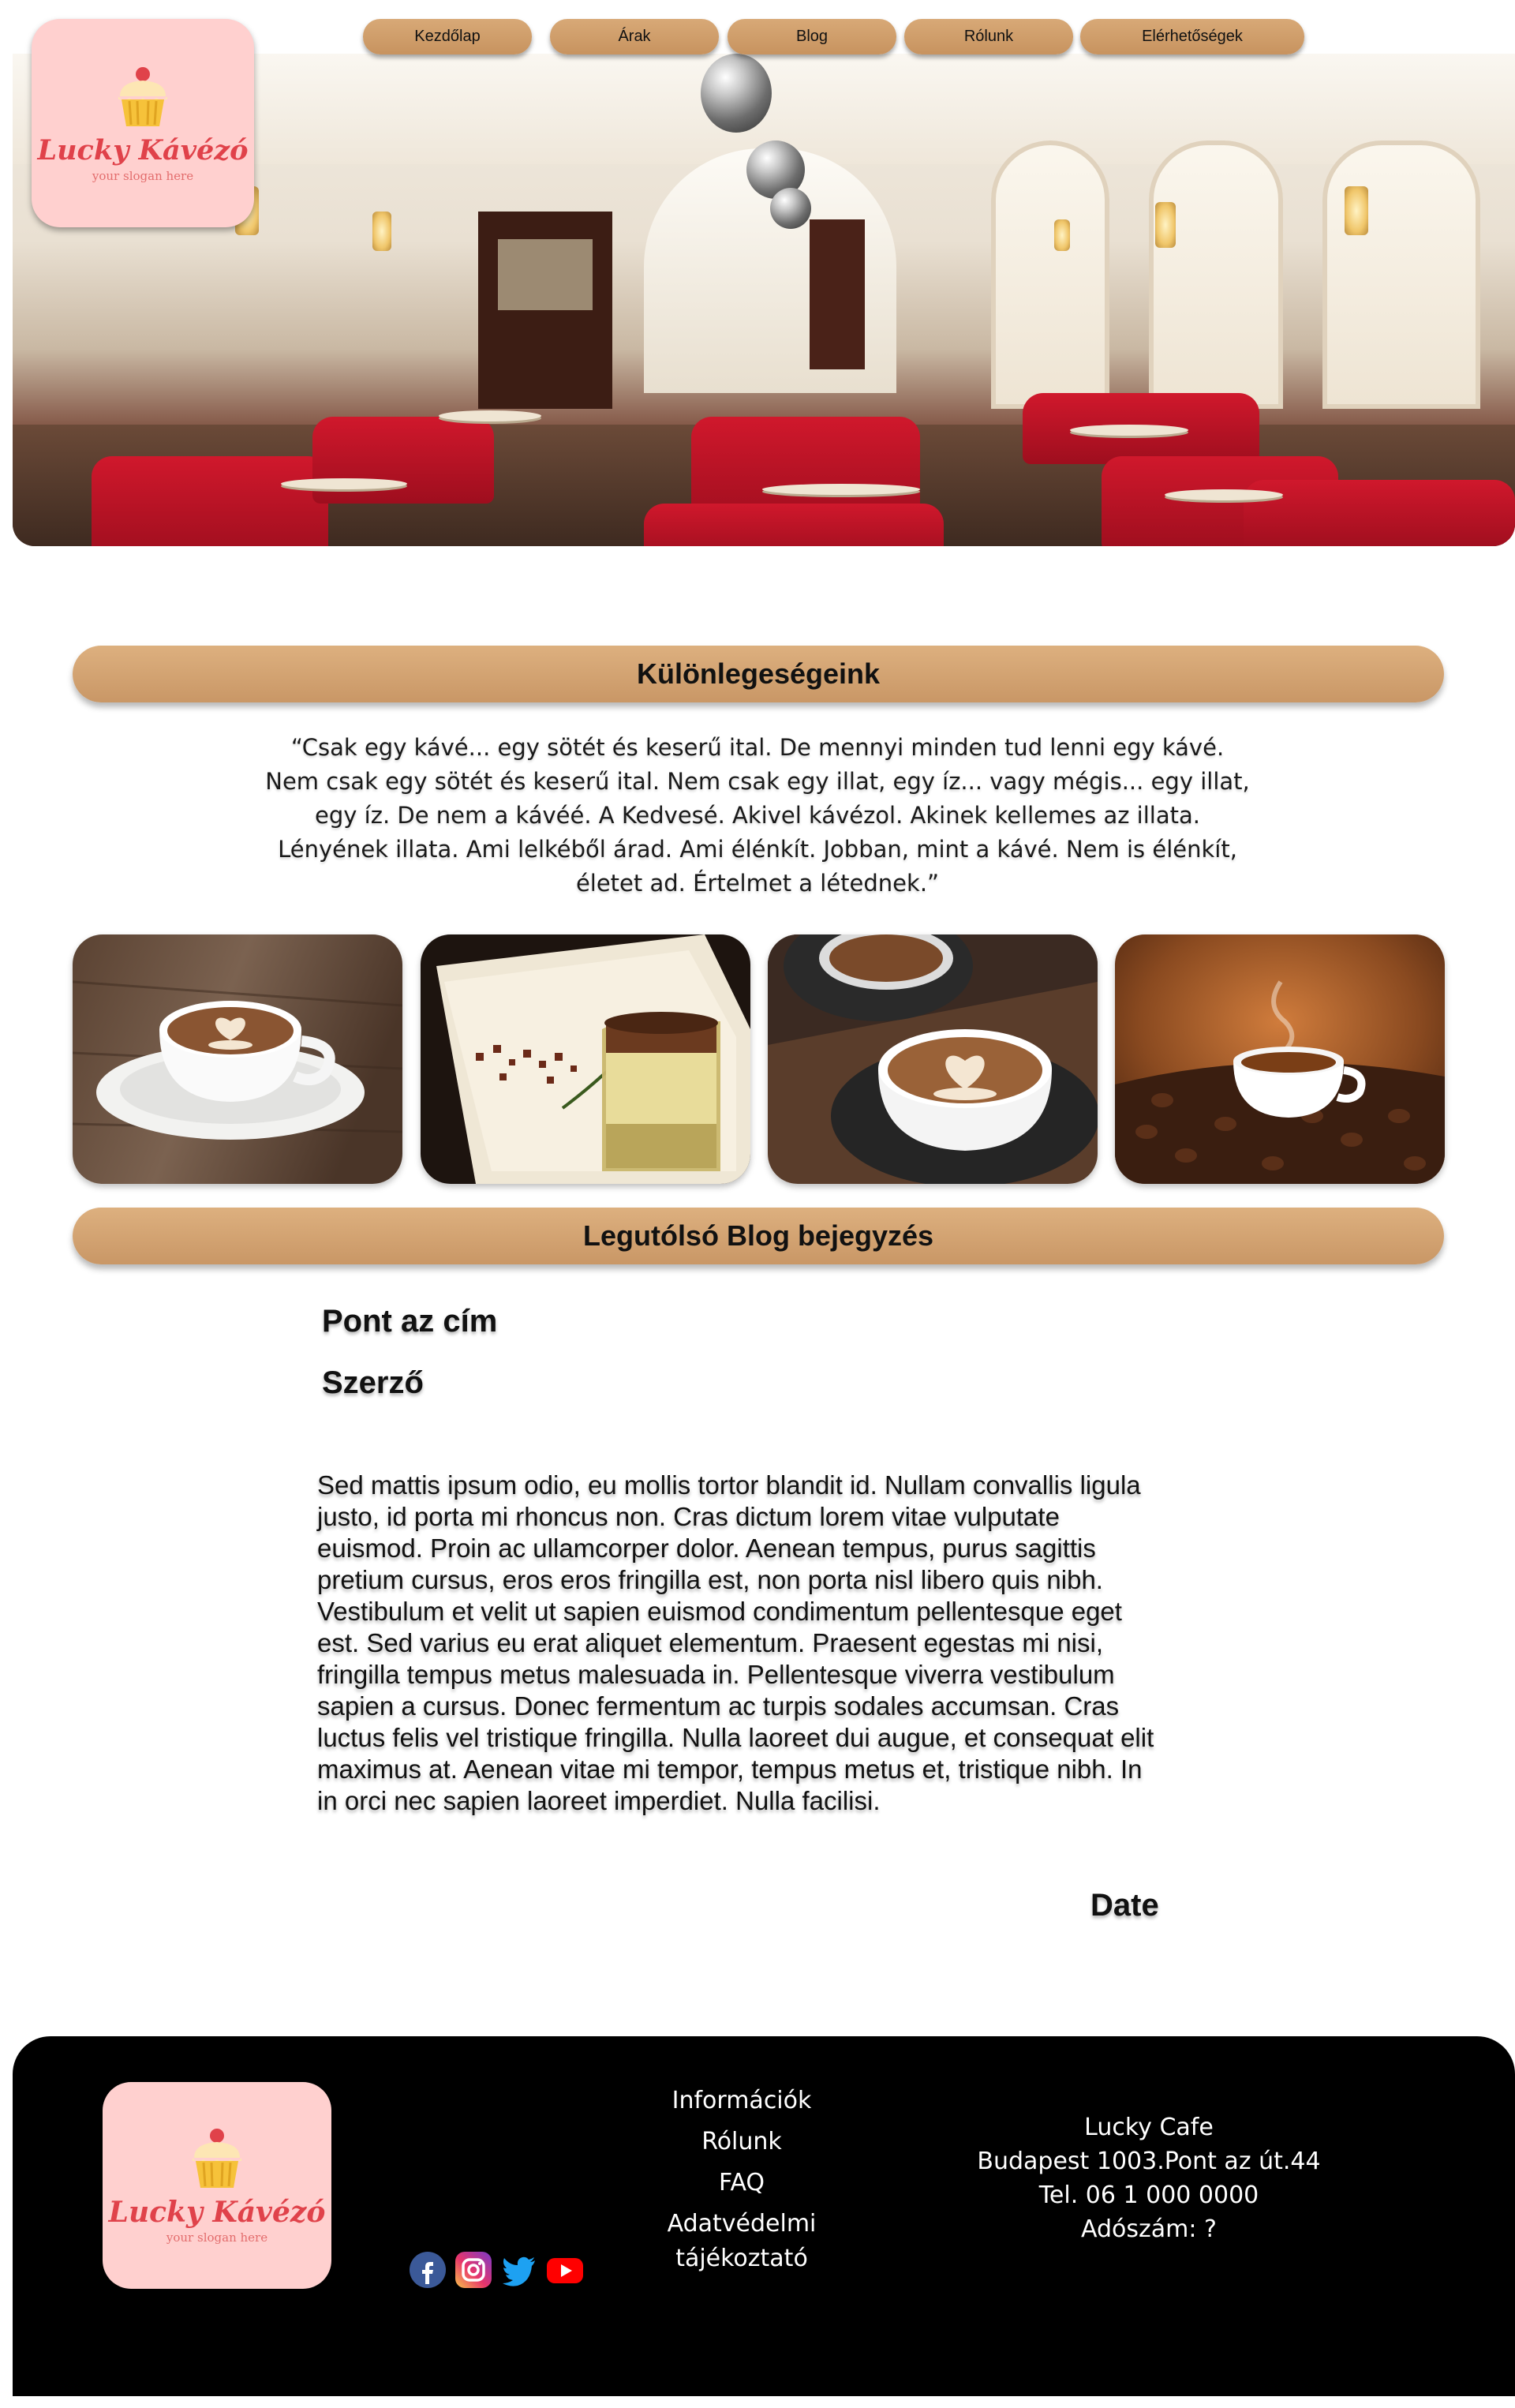  What do you see at coordinates (1149, 2195) in the screenshot?
I see `contact-phone: Tel. 06 1 000 0000` at bounding box center [1149, 2195].